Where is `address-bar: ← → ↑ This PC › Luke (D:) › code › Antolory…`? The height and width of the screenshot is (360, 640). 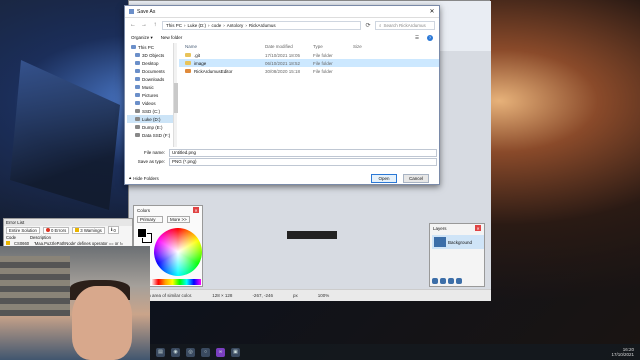
address-bar: ← → ↑ This PC › Luke (D:) › code › Antolory… is located at coordinates (282, 25).